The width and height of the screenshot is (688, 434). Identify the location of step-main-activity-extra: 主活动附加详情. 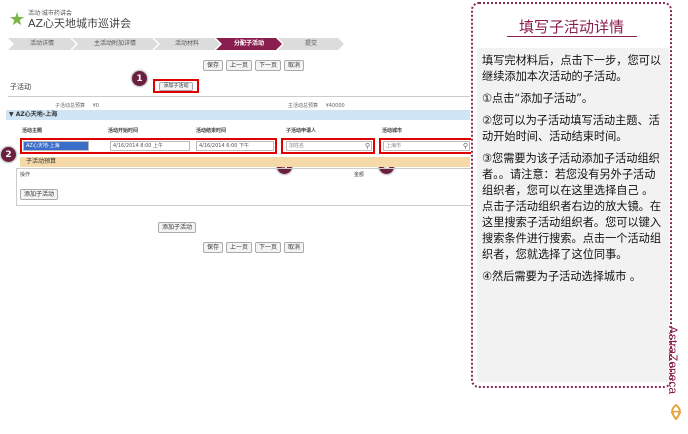
(115, 44).